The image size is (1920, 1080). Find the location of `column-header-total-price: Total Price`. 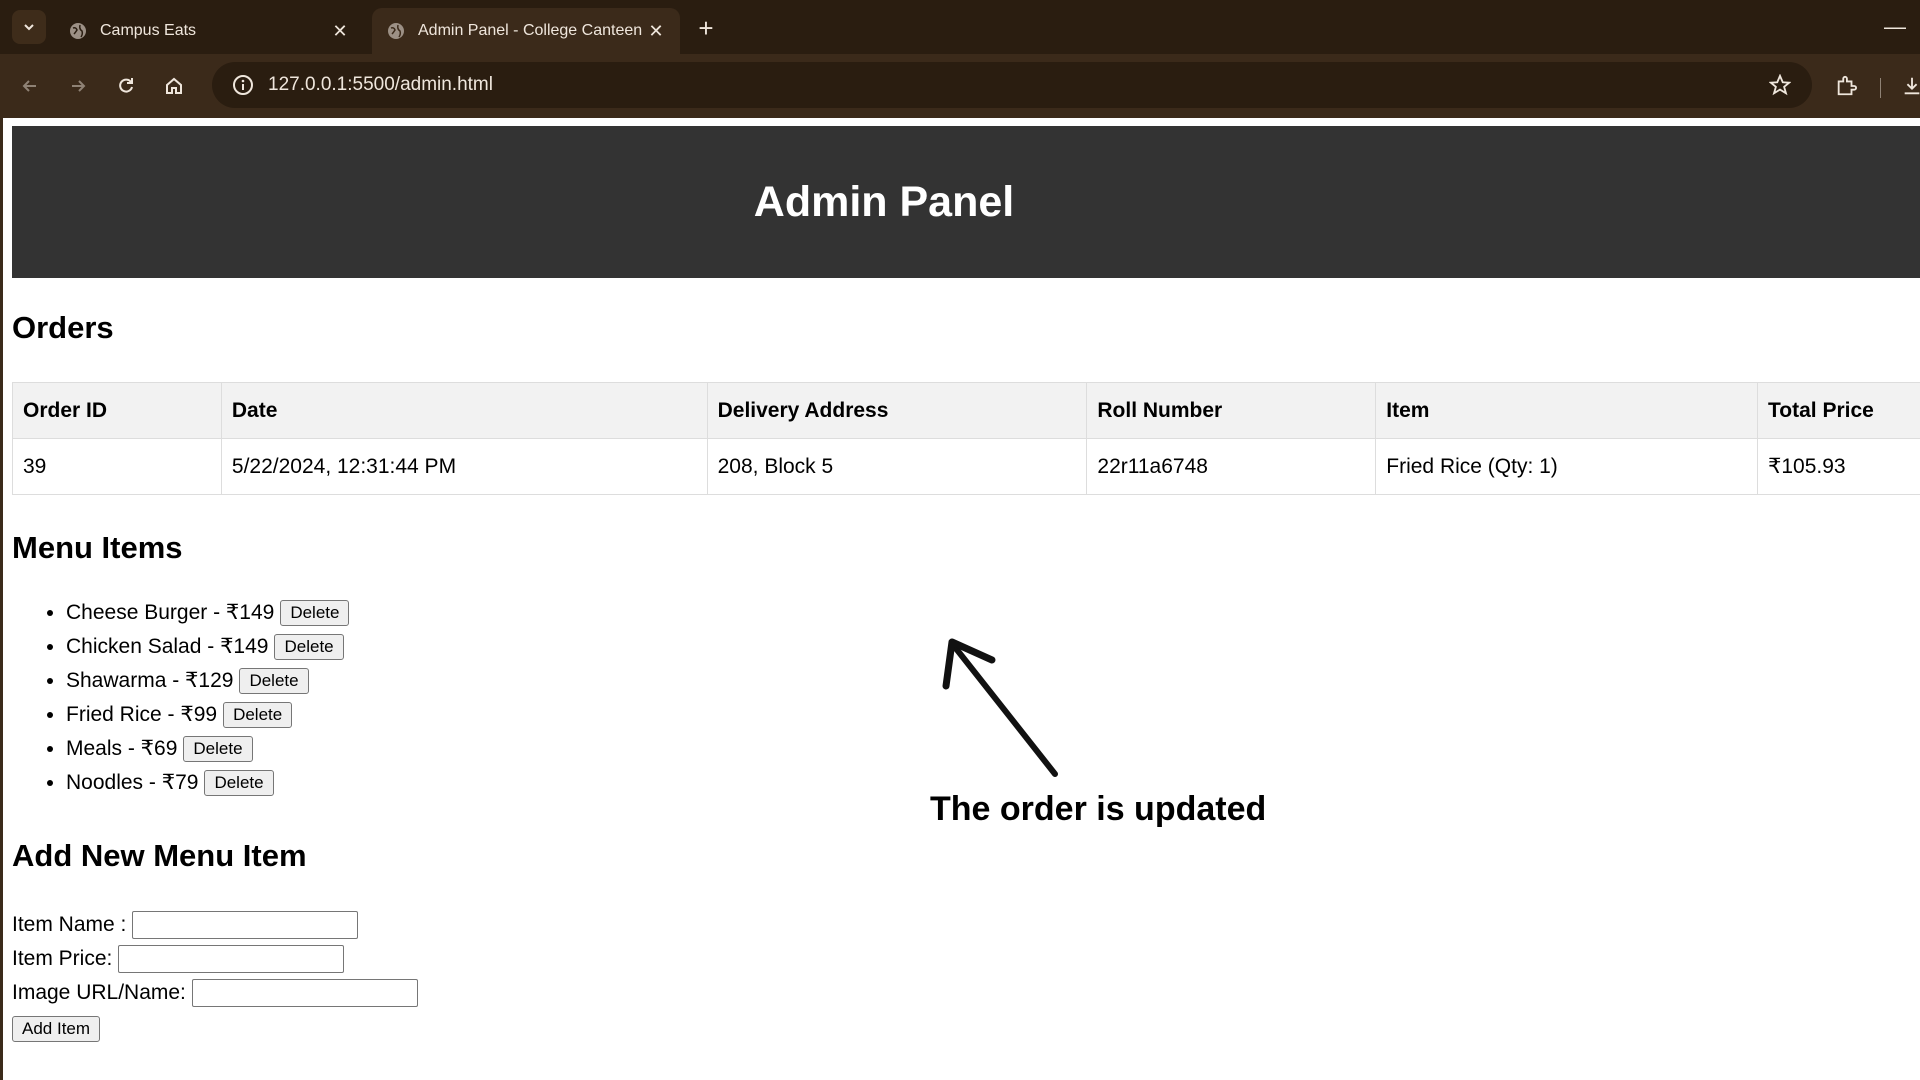

column-header-total-price: Total Price is located at coordinates (1838, 410).